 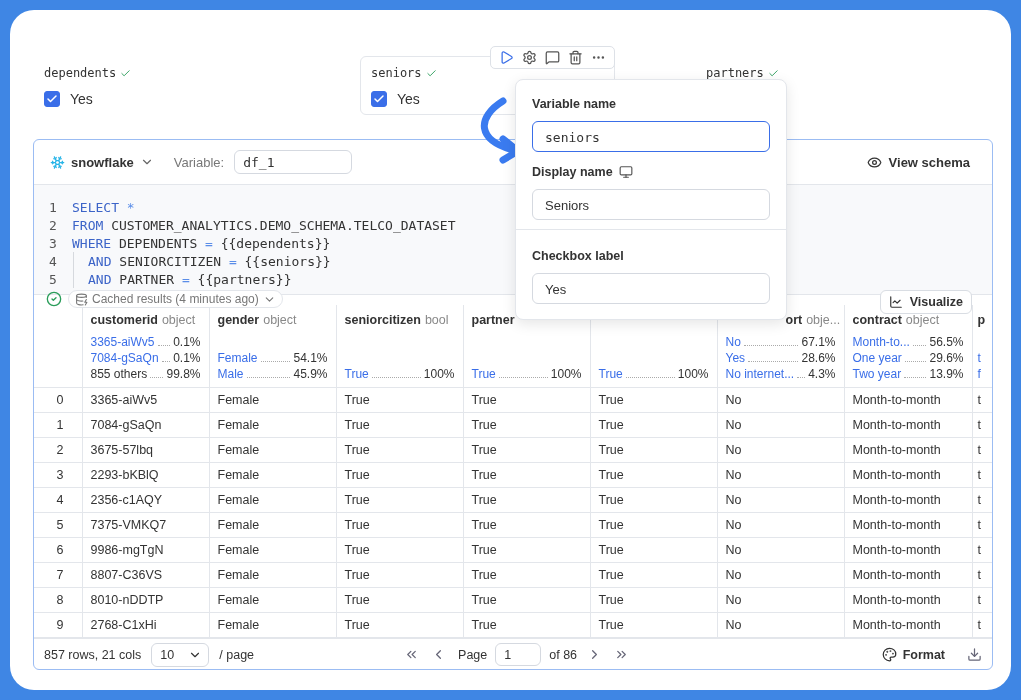 I want to click on page-size-select: 10, so click(x=180, y=654).